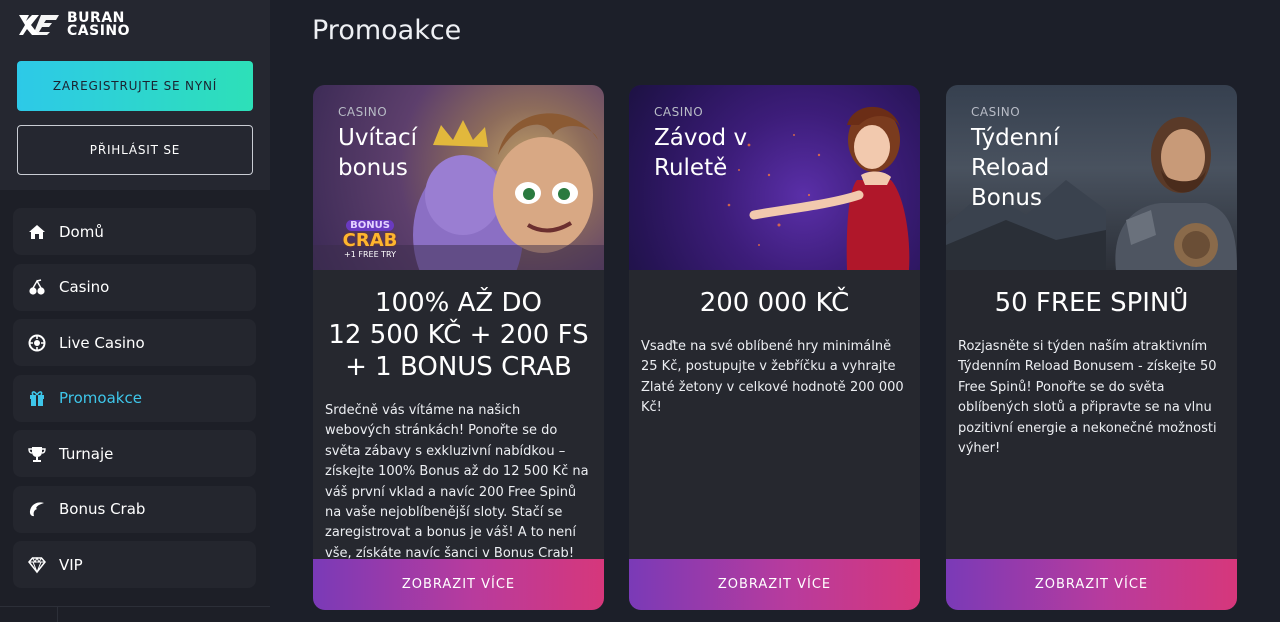  What do you see at coordinates (37, 343) in the screenshot?
I see `roulette-icon` at bounding box center [37, 343].